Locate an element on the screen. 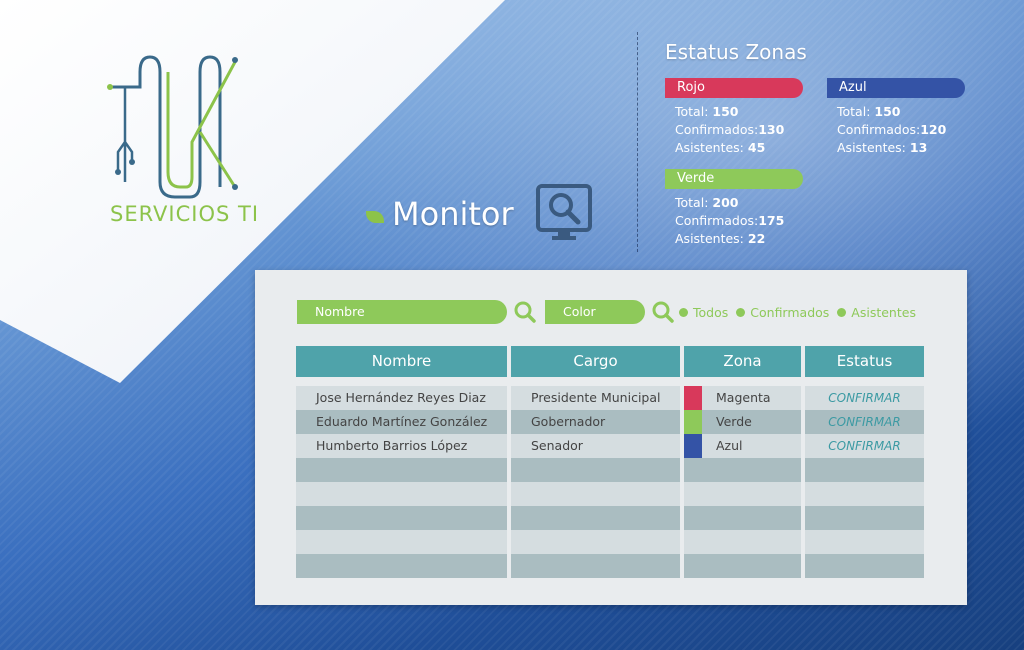 The height and width of the screenshot is (650, 1024). table-cell: Azul is located at coordinates (742, 446).